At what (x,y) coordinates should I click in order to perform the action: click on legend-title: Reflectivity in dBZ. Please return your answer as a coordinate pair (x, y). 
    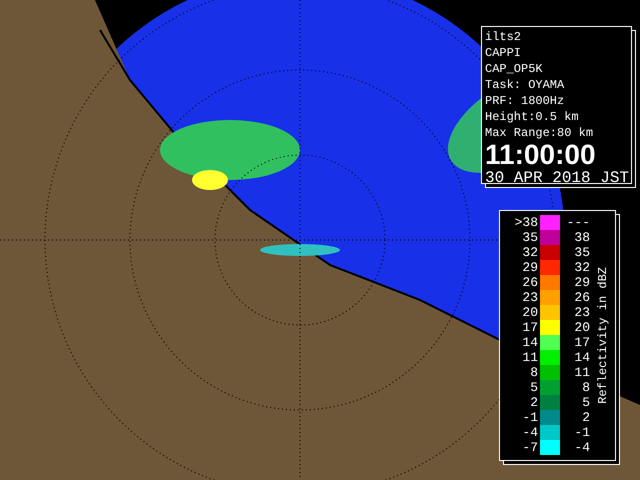
    Looking at the image, I should click on (603, 335).